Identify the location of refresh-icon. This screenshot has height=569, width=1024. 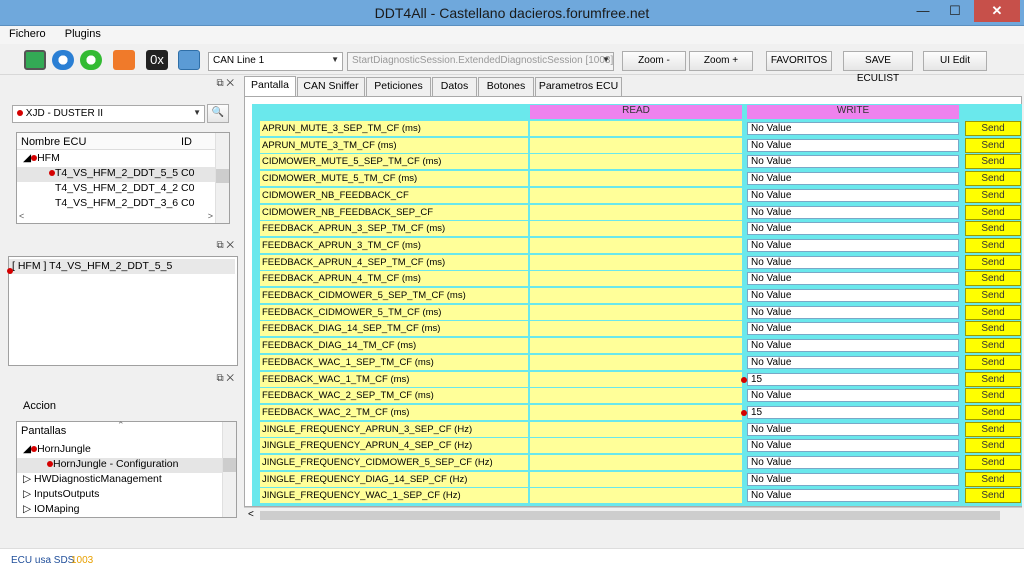
(63, 60).